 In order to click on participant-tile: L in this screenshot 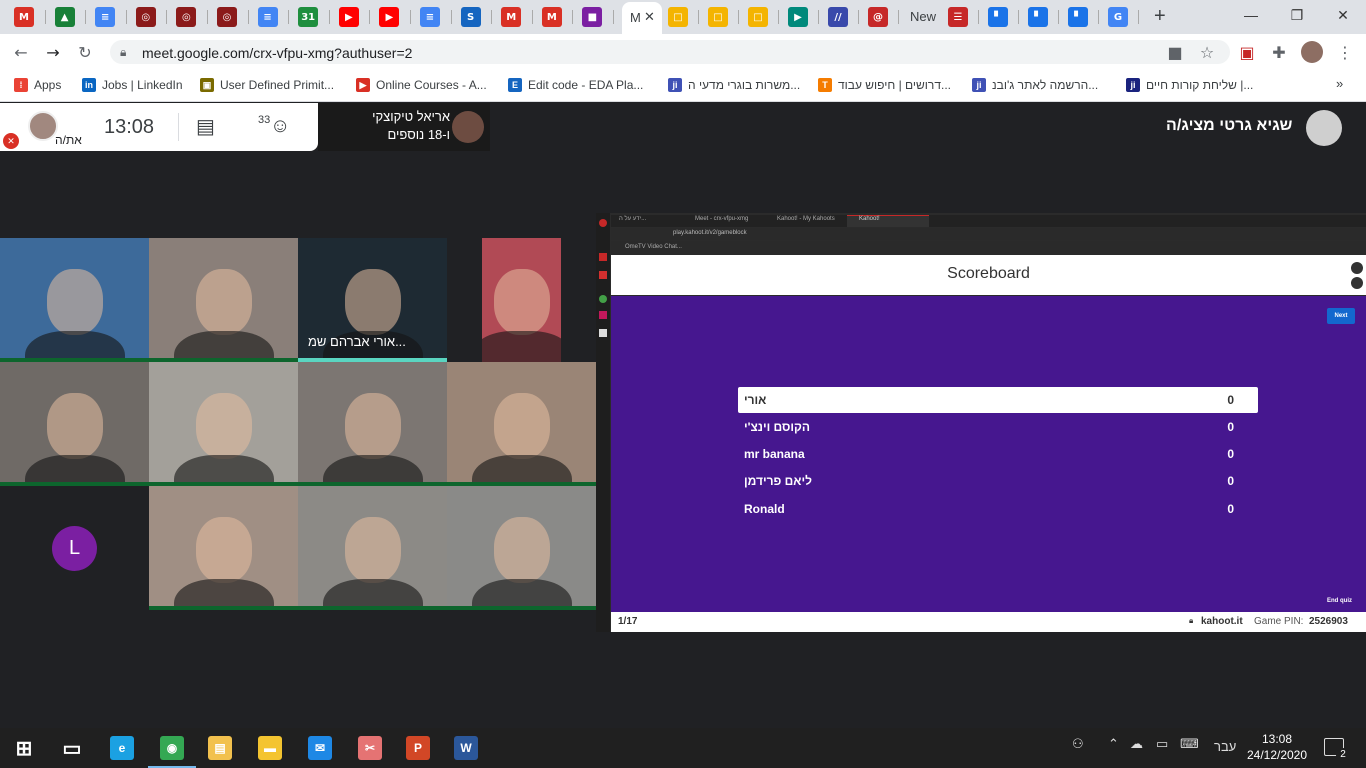, I will do `click(74, 548)`.